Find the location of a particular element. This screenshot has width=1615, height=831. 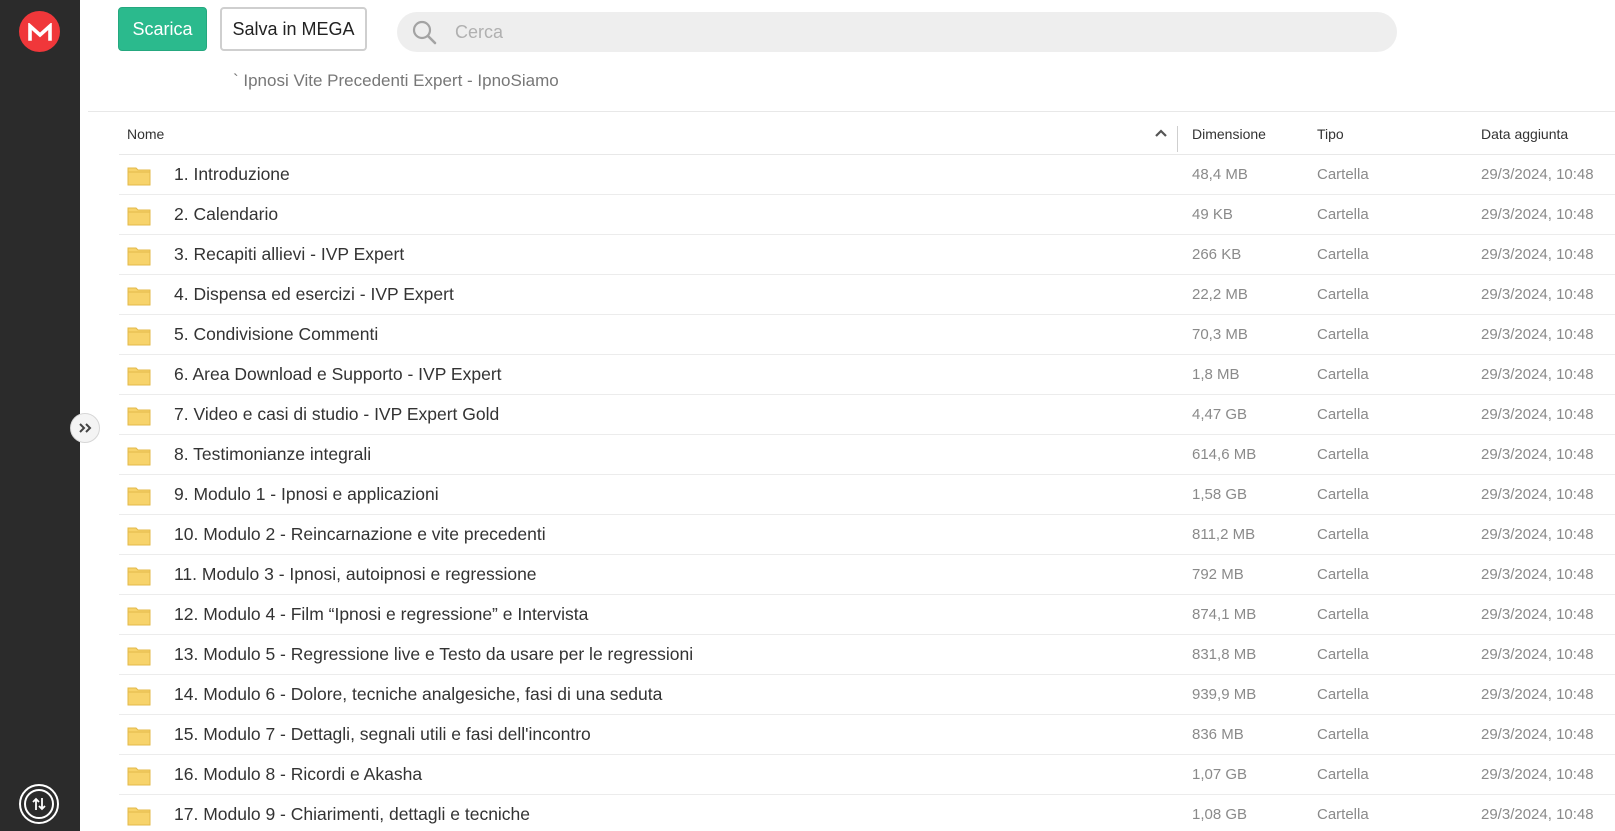

mega-logo-icon is located at coordinates (39, 31).